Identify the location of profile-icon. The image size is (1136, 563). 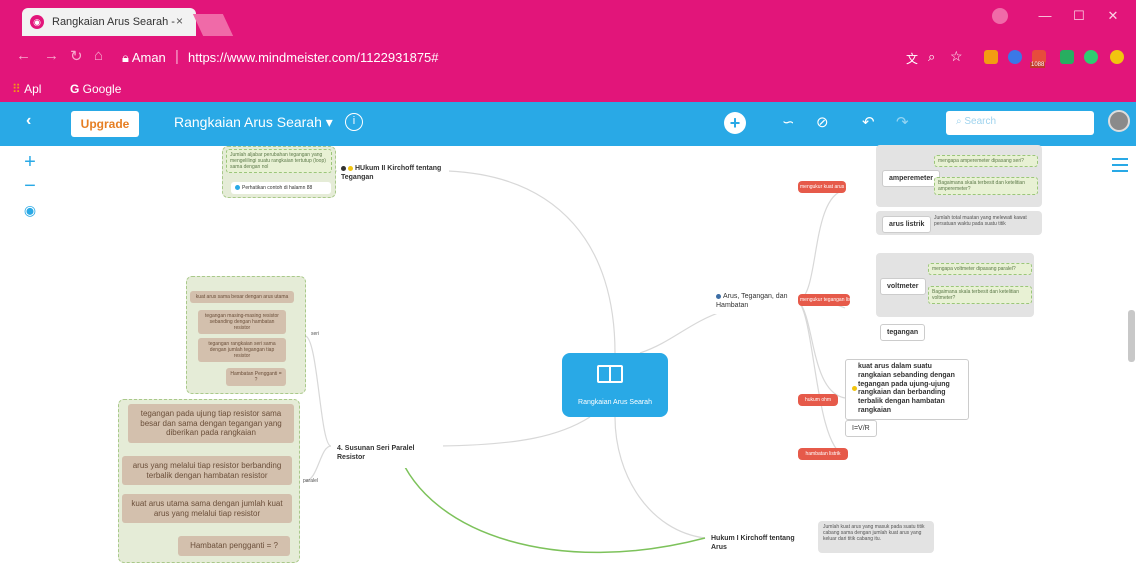
(1000, 16).